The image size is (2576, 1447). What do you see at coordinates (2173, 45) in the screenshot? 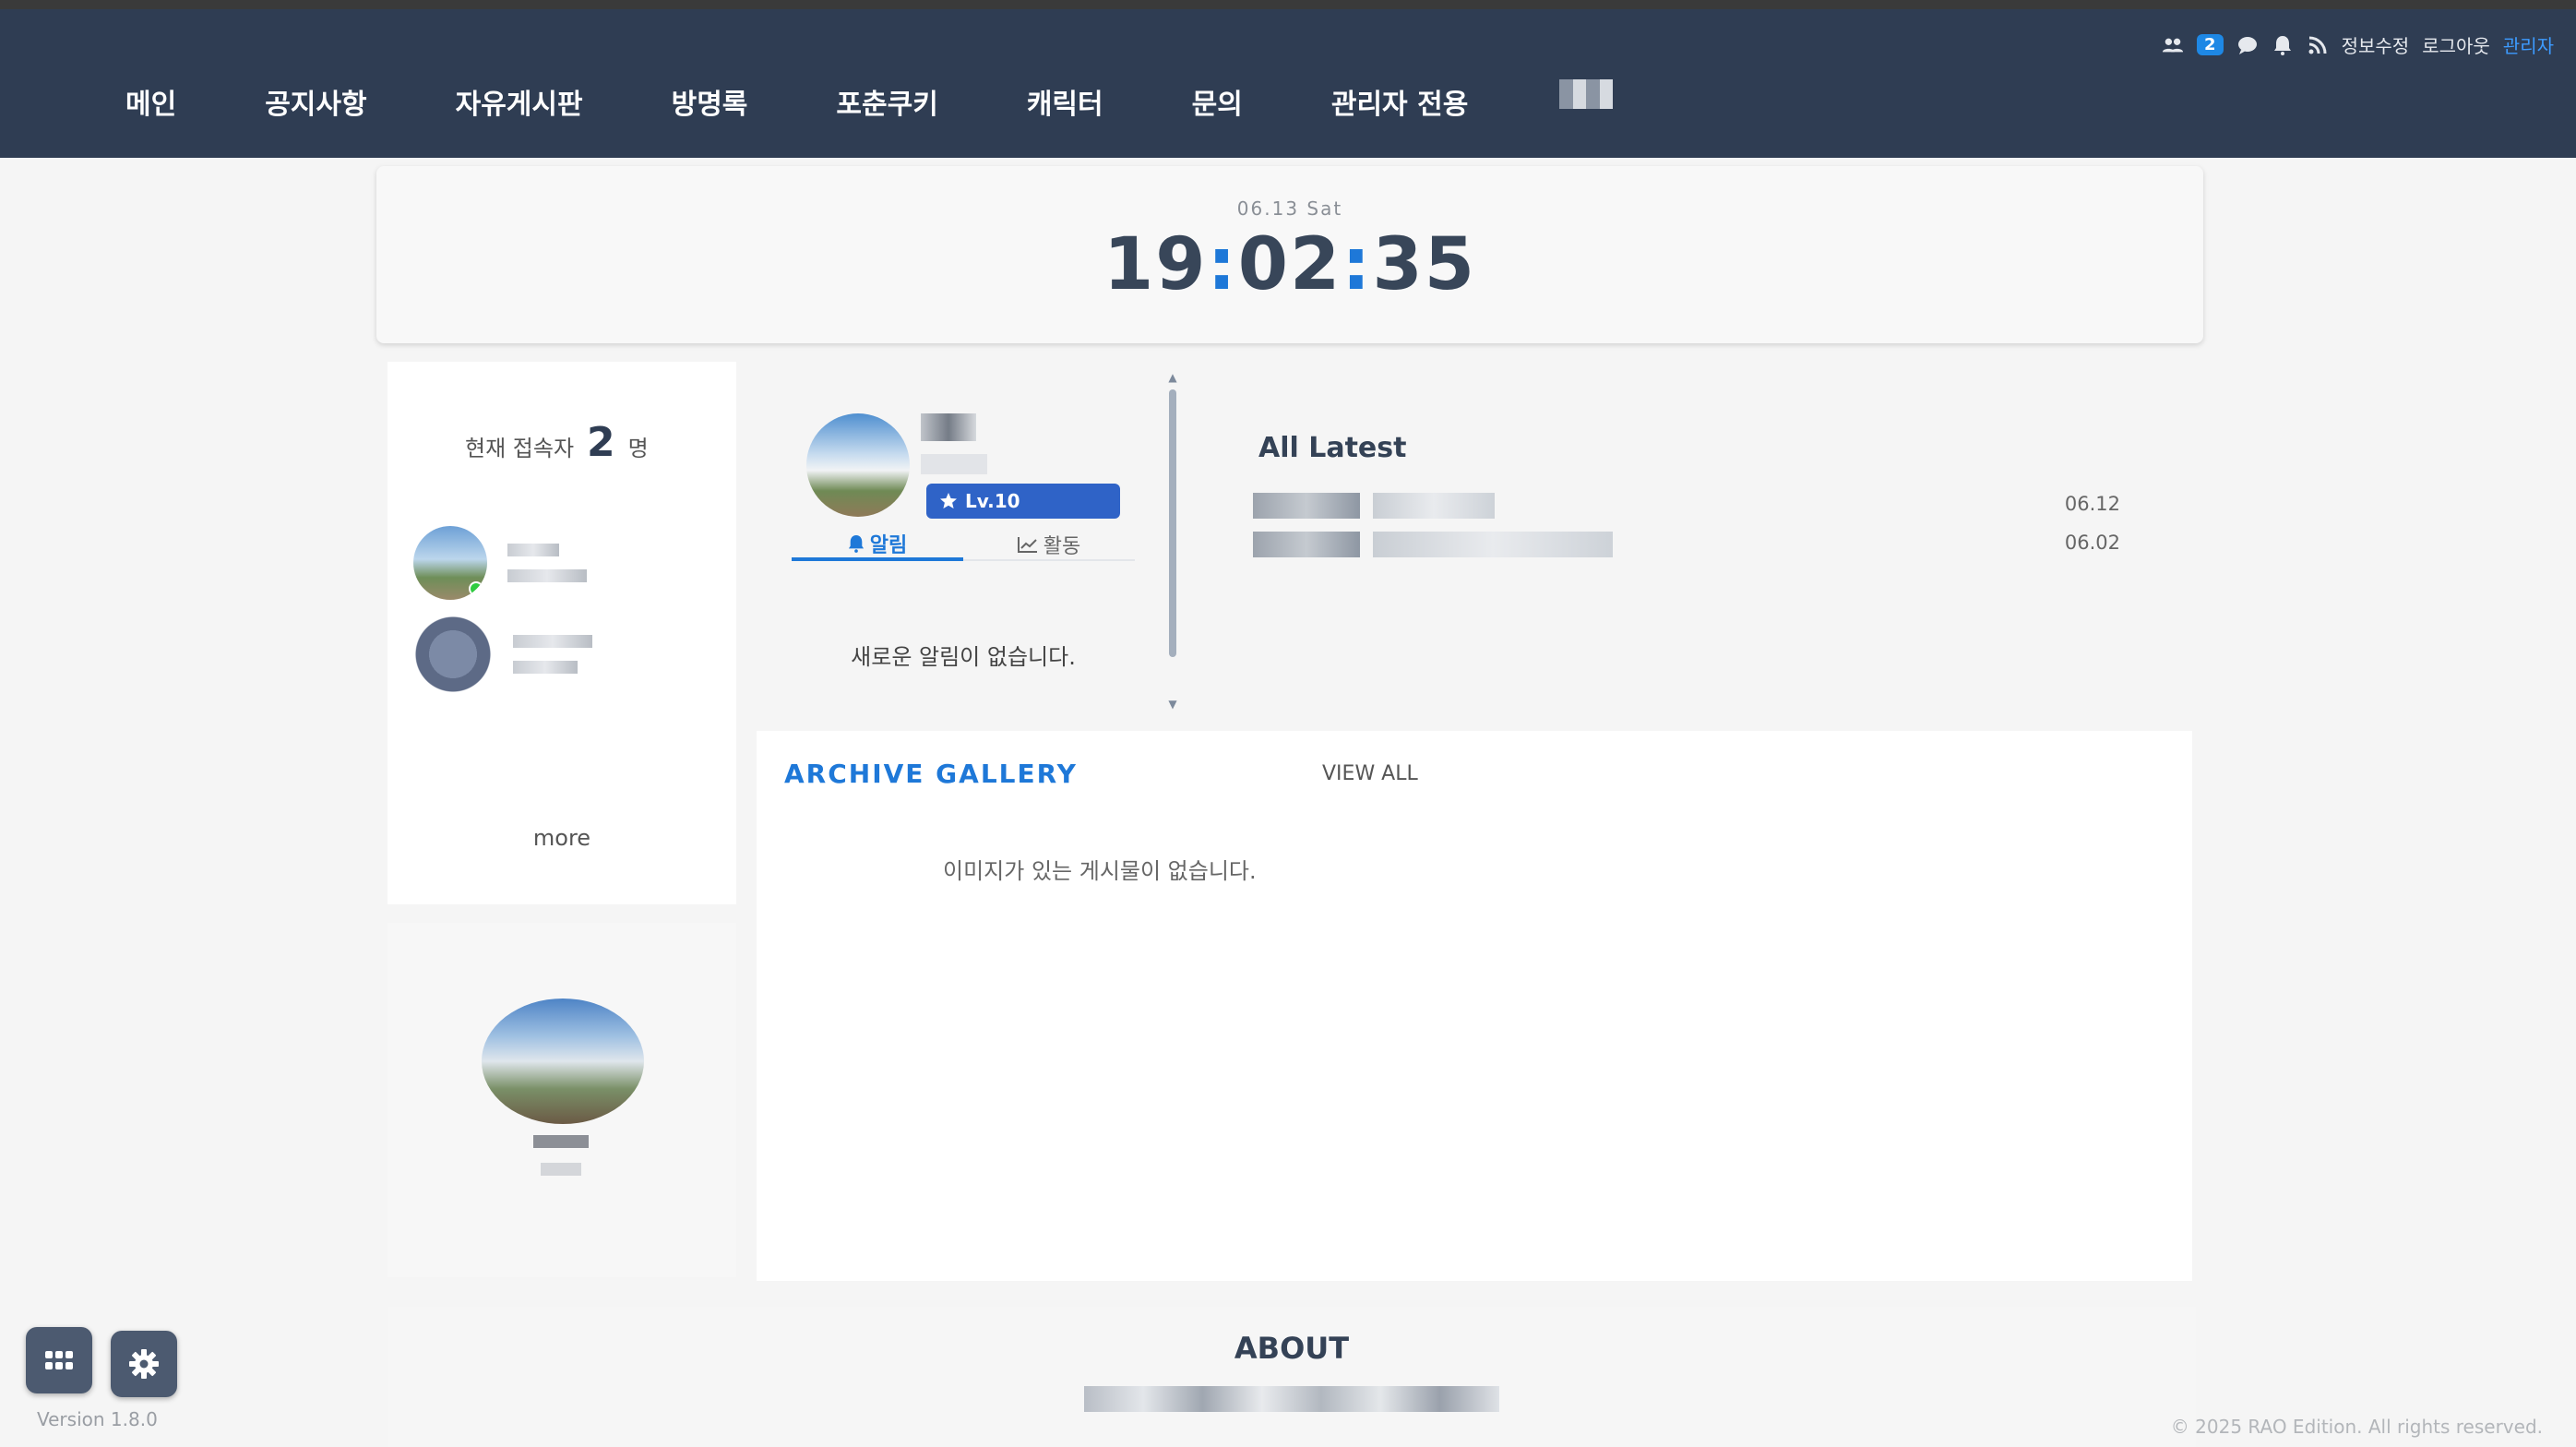
I see `users-icon` at bounding box center [2173, 45].